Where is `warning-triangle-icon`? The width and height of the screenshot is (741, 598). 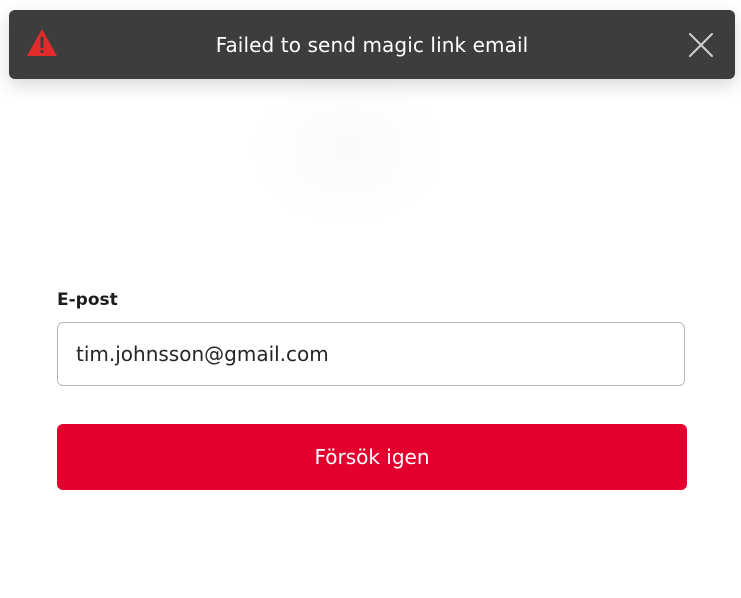
warning-triangle-icon is located at coordinates (42, 43).